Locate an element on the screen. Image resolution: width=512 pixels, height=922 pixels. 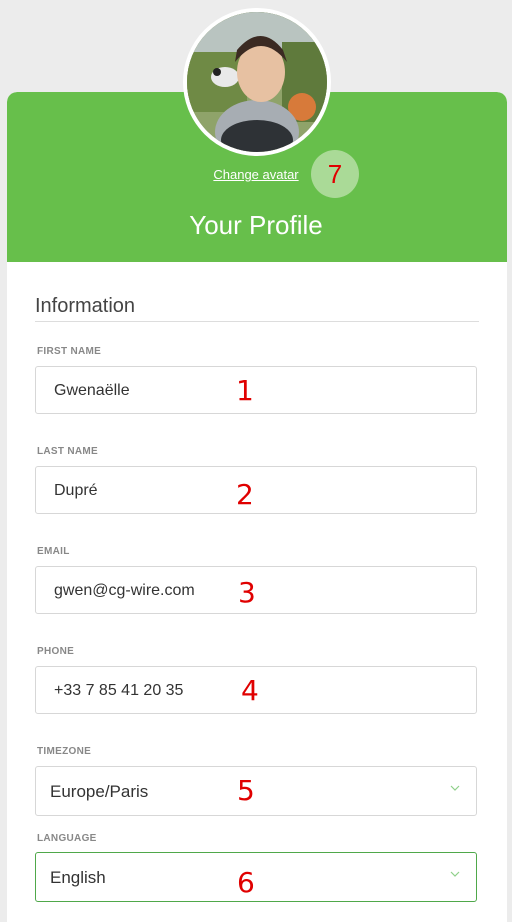
last-name-field: Dupré is located at coordinates (256, 490).